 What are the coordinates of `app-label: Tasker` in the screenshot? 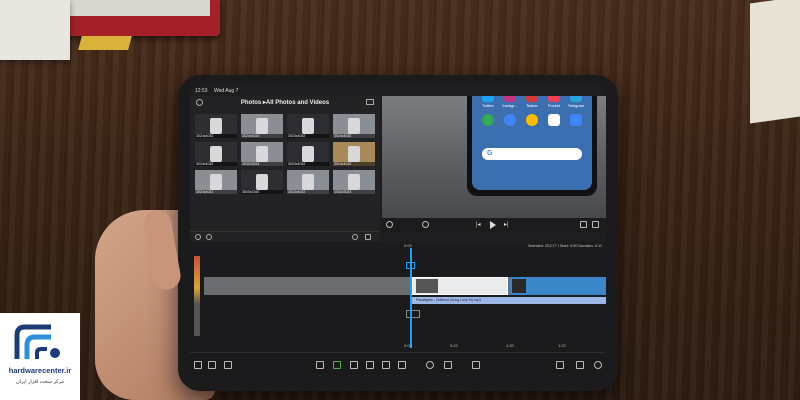 It's located at (532, 105).